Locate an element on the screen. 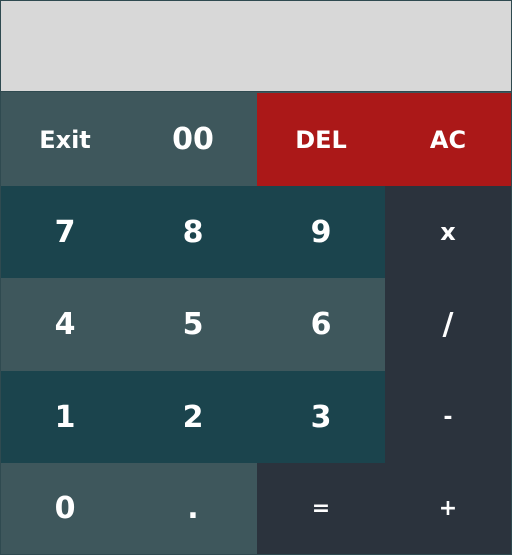 Image resolution: width=512 pixels, height=555 pixels. digit-1-button: 1 is located at coordinates (65, 417).